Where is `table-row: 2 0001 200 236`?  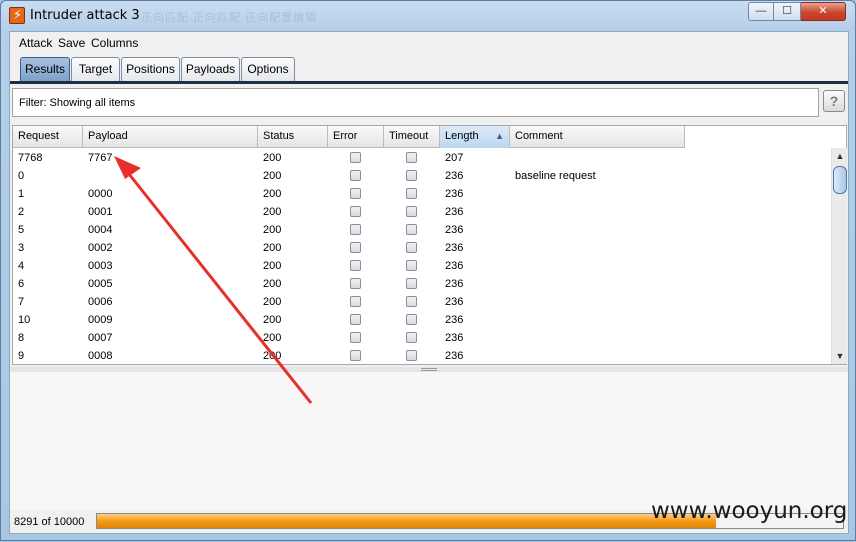 table-row: 2 0001 200 236 is located at coordinates (349, 212).